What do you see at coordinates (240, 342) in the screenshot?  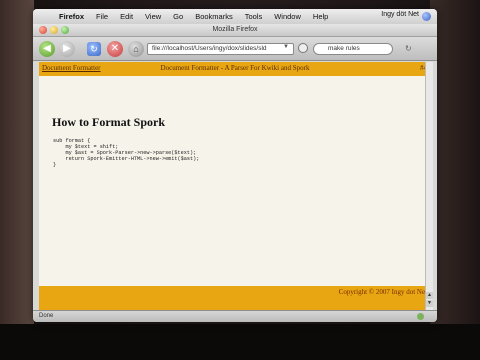 I see `floor` at bounding box center [240, 342].